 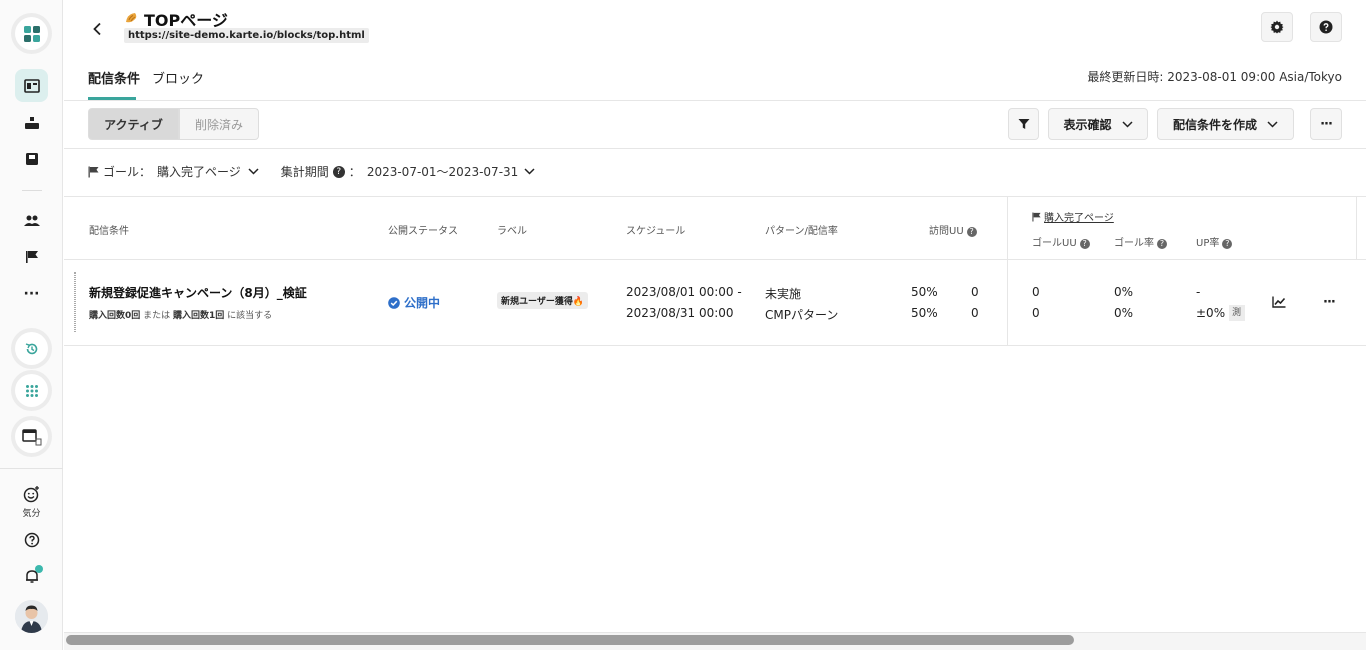 I want to click on sidebar-apps-button, so click(x=31, y=390).